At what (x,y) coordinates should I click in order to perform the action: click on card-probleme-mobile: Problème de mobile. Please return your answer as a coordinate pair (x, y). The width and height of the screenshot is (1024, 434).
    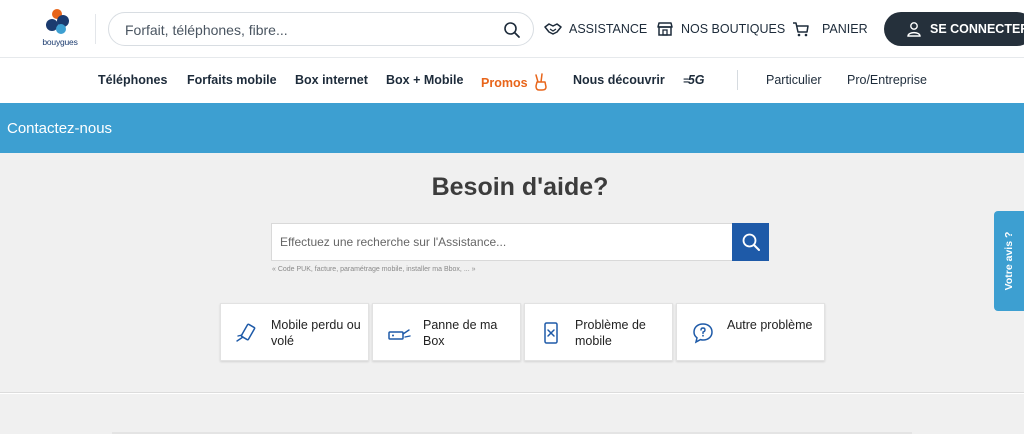
    Looking at the image, I should click on (598, 332).